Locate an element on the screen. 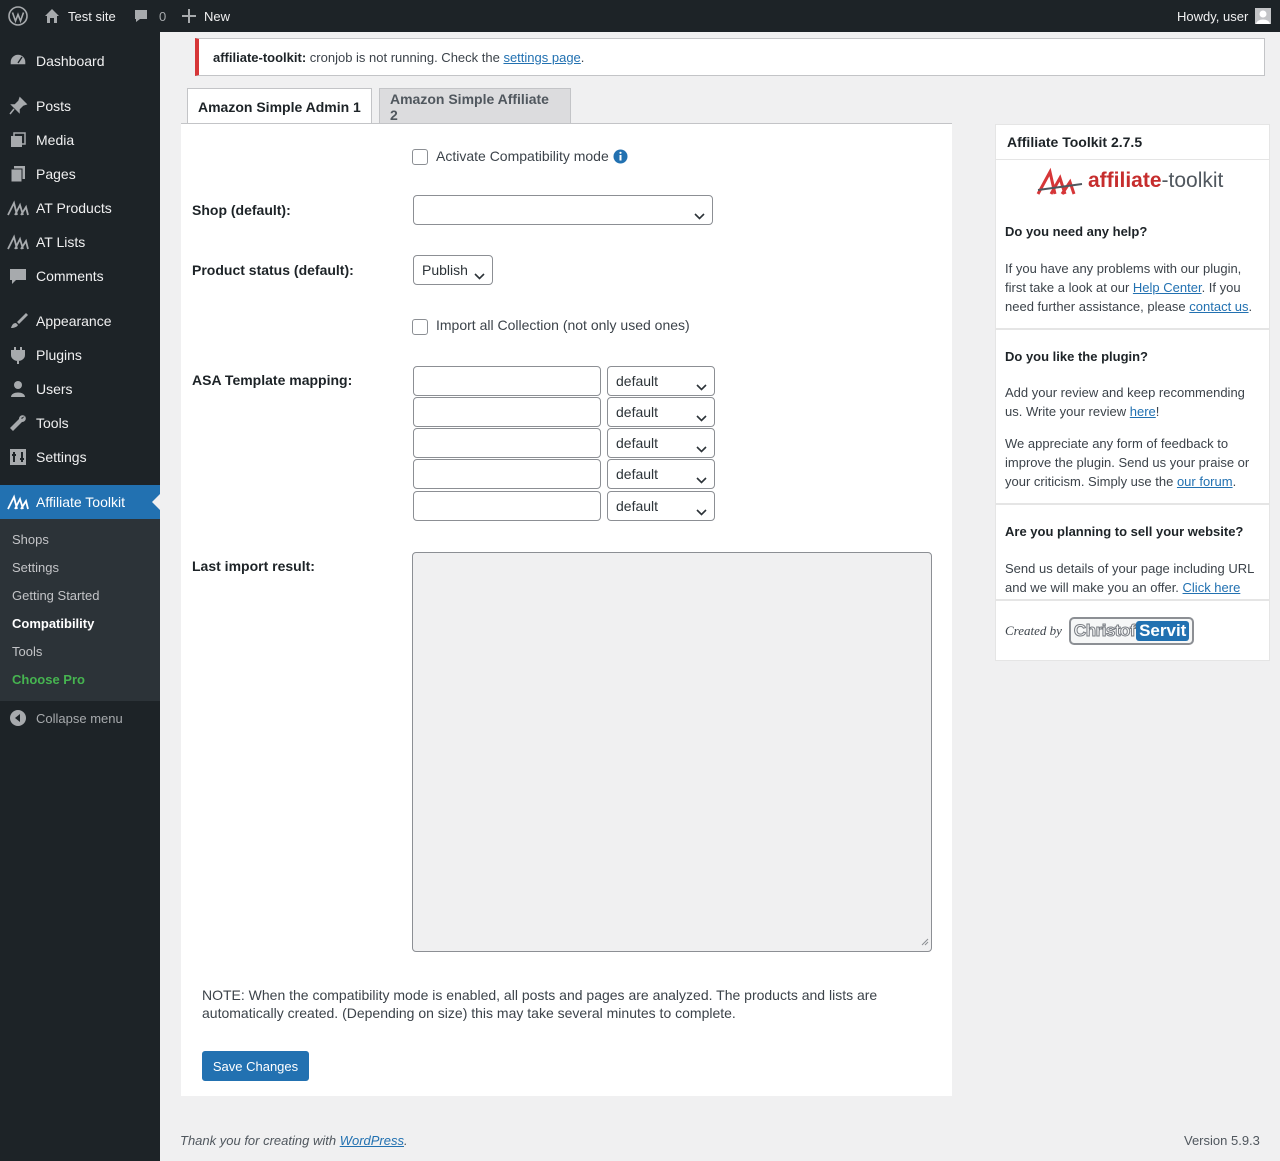 This screenshot has height=1161, width=1280. menu-plugins: Plugins is located at coordinates (80, 355).